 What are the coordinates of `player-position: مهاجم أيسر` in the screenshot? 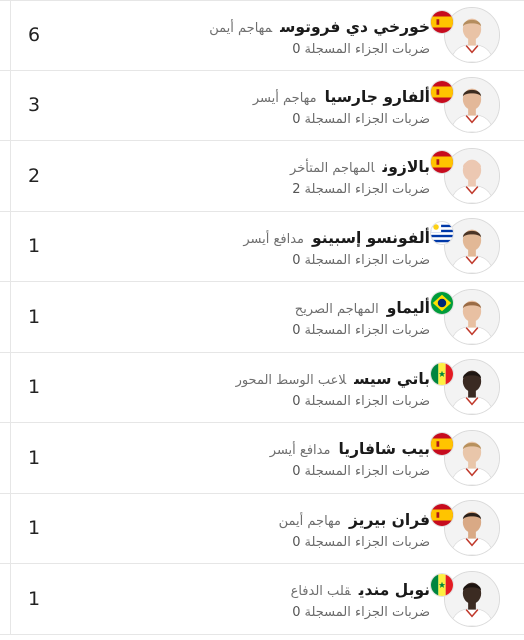 It's located at (284, 98).